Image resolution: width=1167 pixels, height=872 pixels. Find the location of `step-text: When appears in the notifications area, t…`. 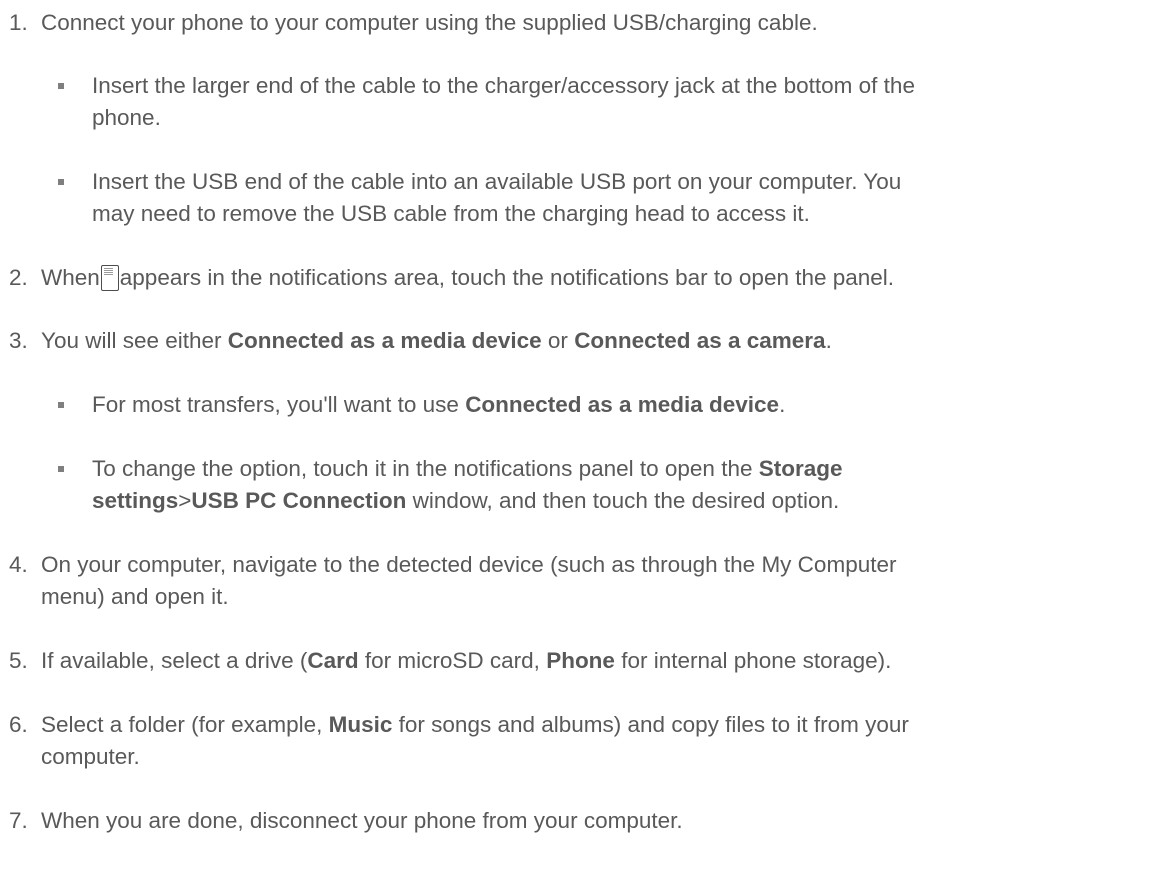

step-text: When appears in the notifications area, t… is located at coordinates (467, 278).